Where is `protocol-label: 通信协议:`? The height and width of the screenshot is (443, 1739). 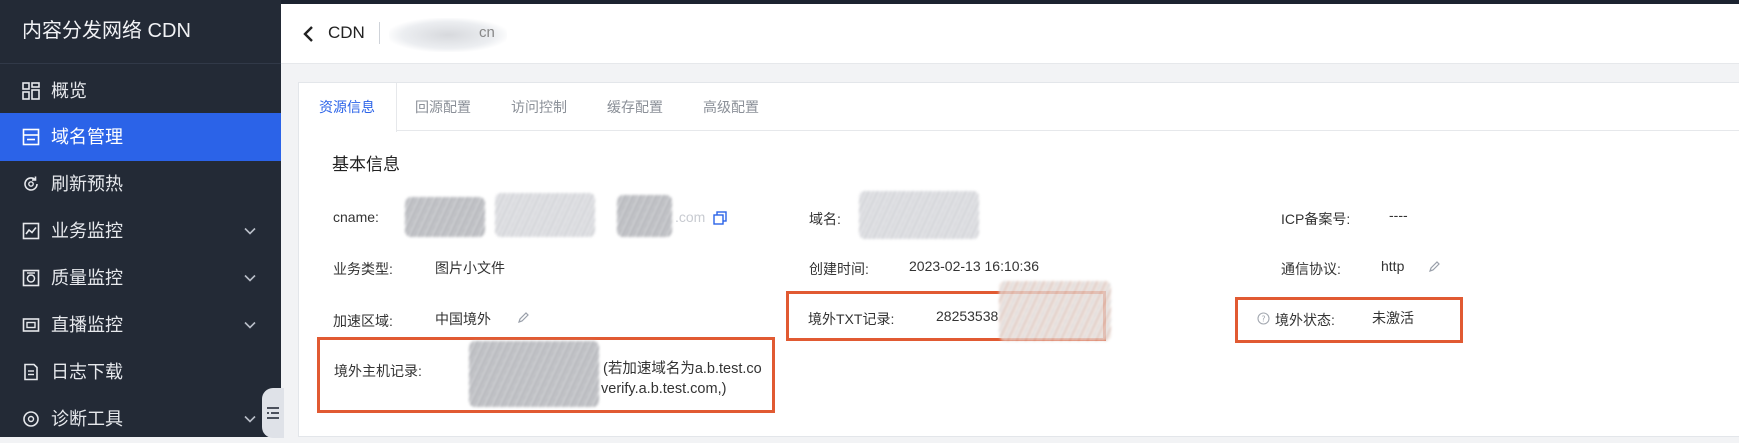
protocol-label: 通信协议: is located at coordinates (1311, 269).